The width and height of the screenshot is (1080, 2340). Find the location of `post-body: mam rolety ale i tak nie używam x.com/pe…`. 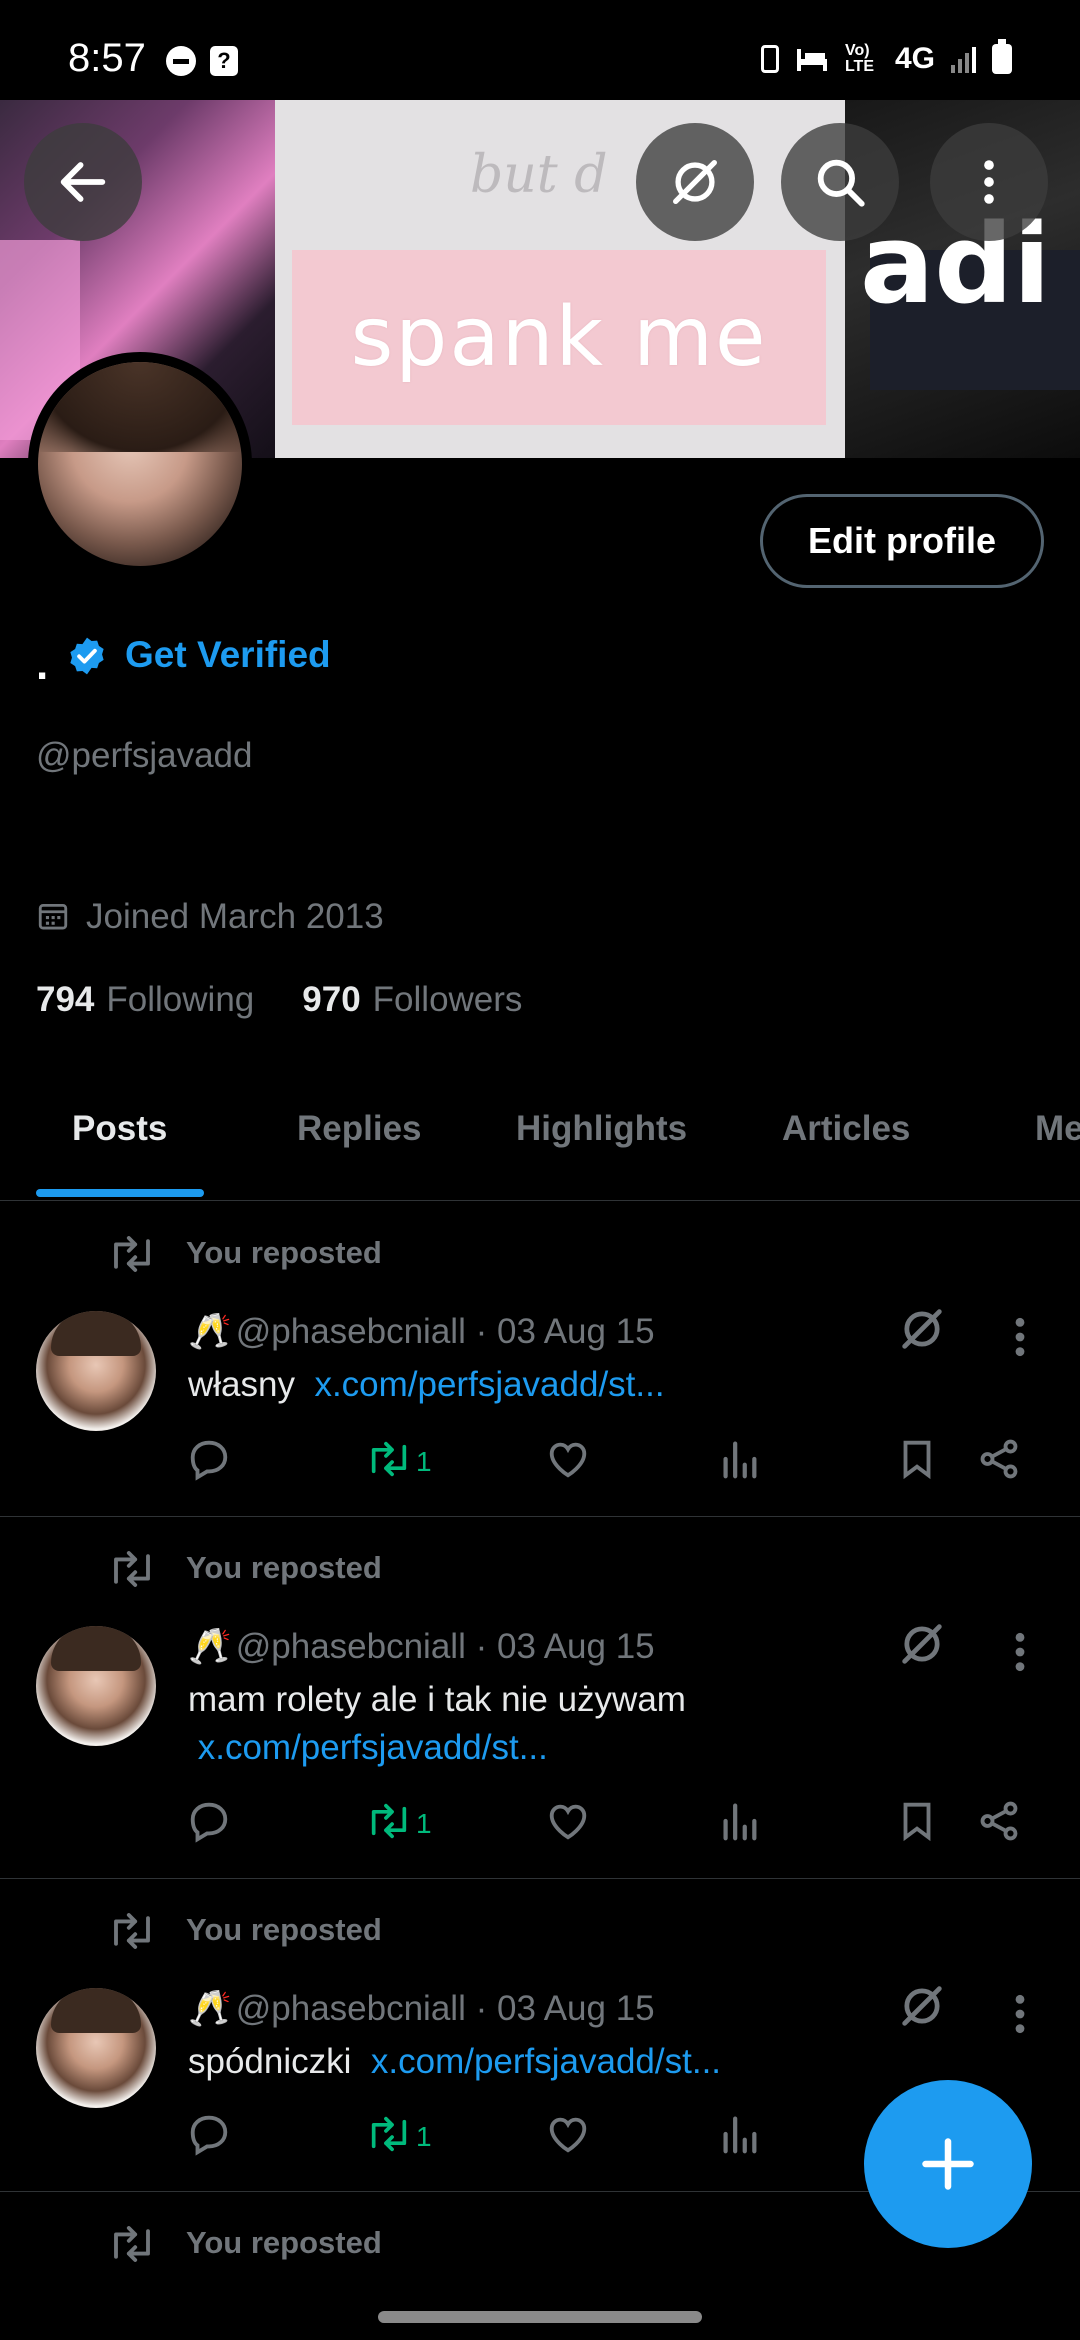

post-body: mam rolety ale i tak nie używam x.com/pe… is located at coordinates (533, 1724).